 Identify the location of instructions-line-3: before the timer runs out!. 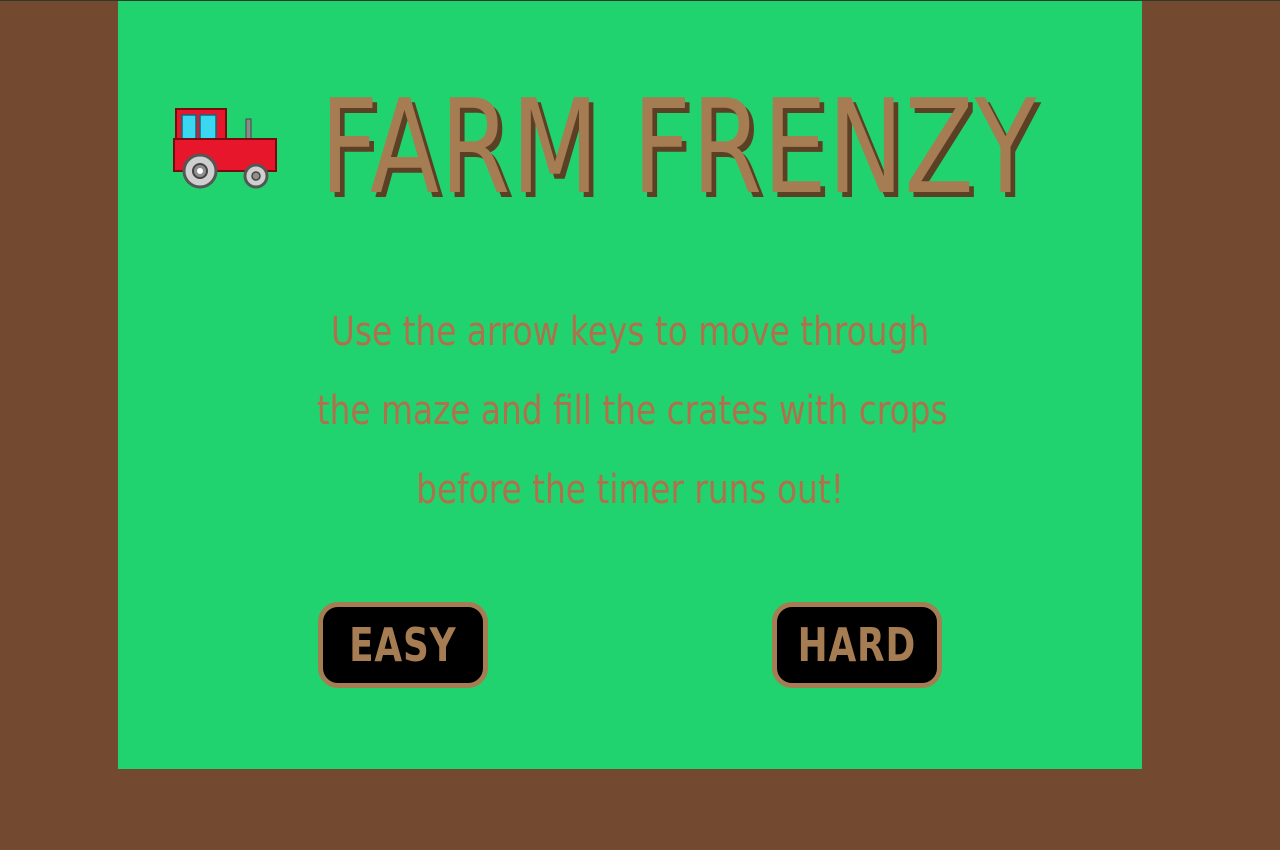
(630, 490).